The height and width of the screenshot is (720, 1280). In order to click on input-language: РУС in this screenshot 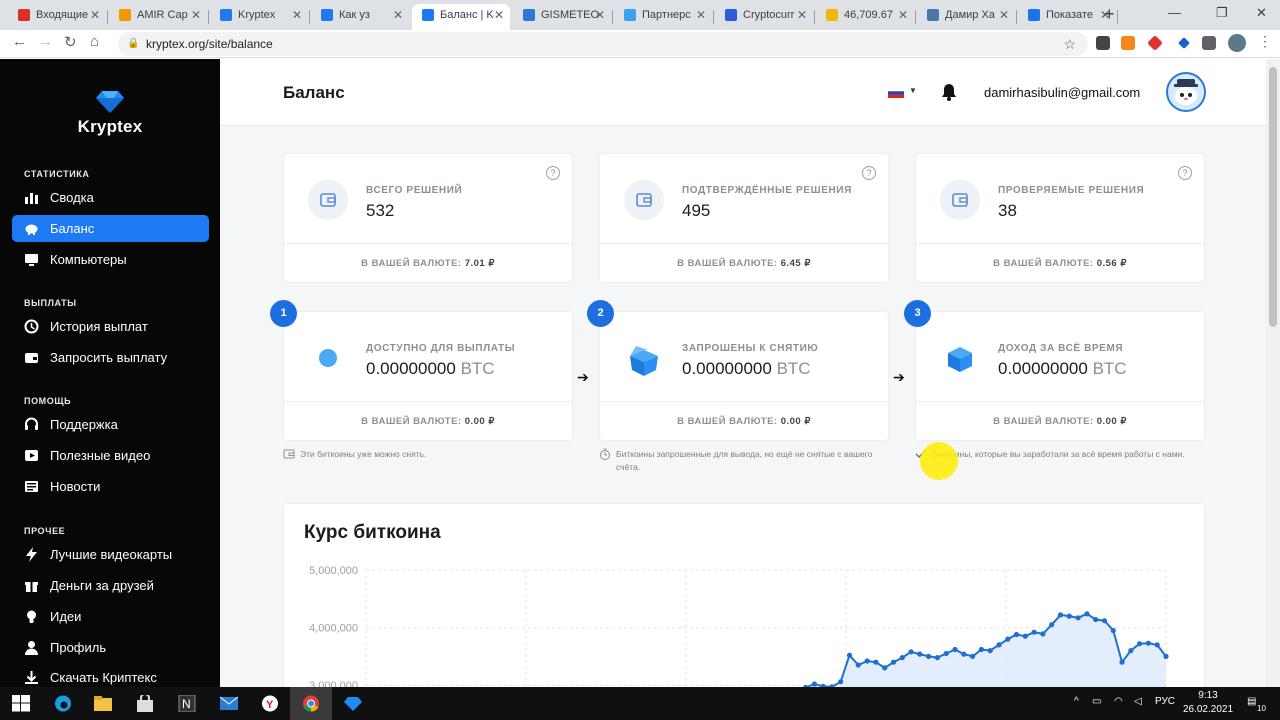, I will do `click(1165, 701)`.